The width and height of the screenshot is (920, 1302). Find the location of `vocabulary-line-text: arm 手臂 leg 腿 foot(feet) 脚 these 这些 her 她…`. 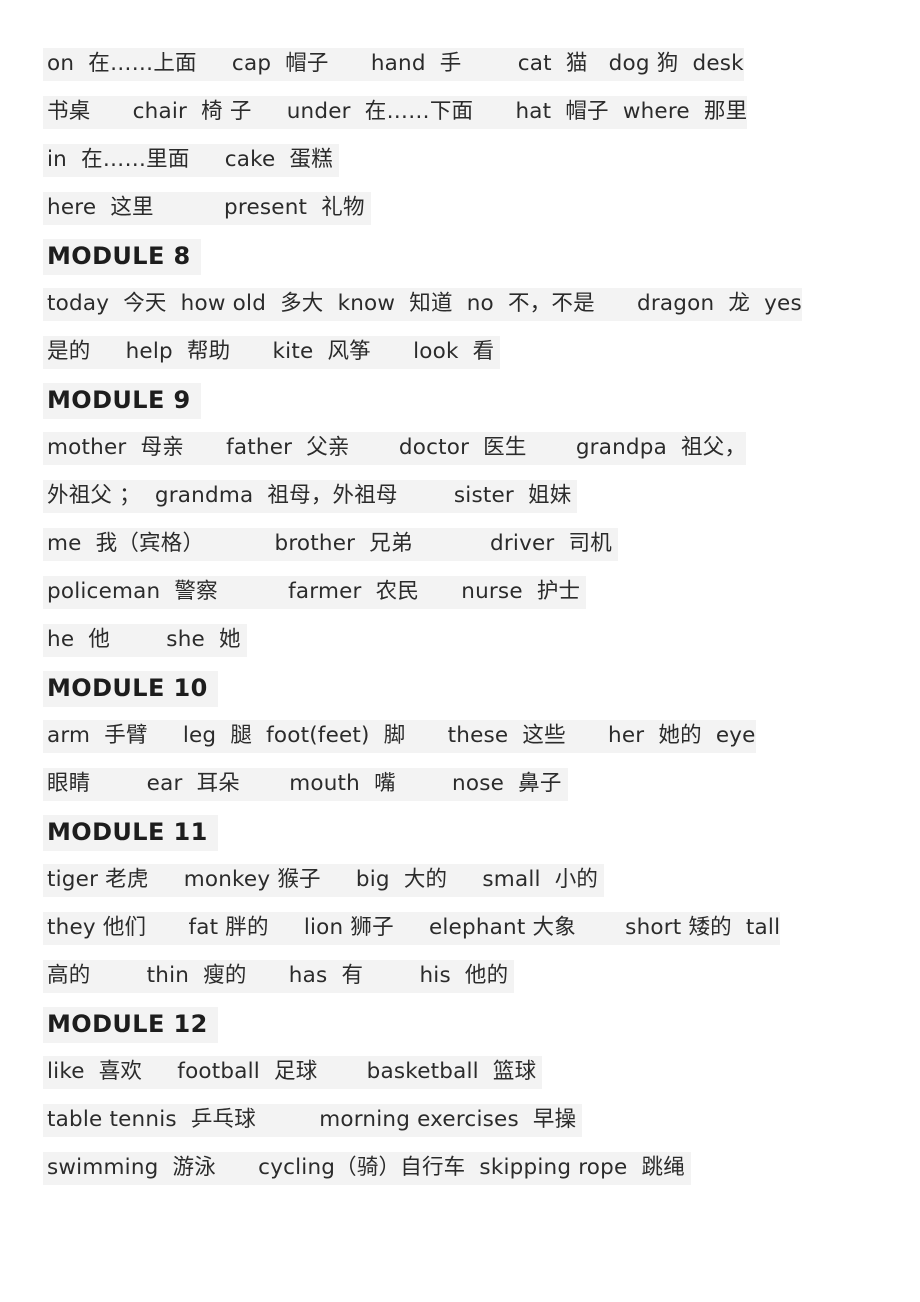

vocabulary-line-text: arm 手臂 leg 腿 foot(feet) 脚 these 这些 her 她… is located at coordinates (399, 736).